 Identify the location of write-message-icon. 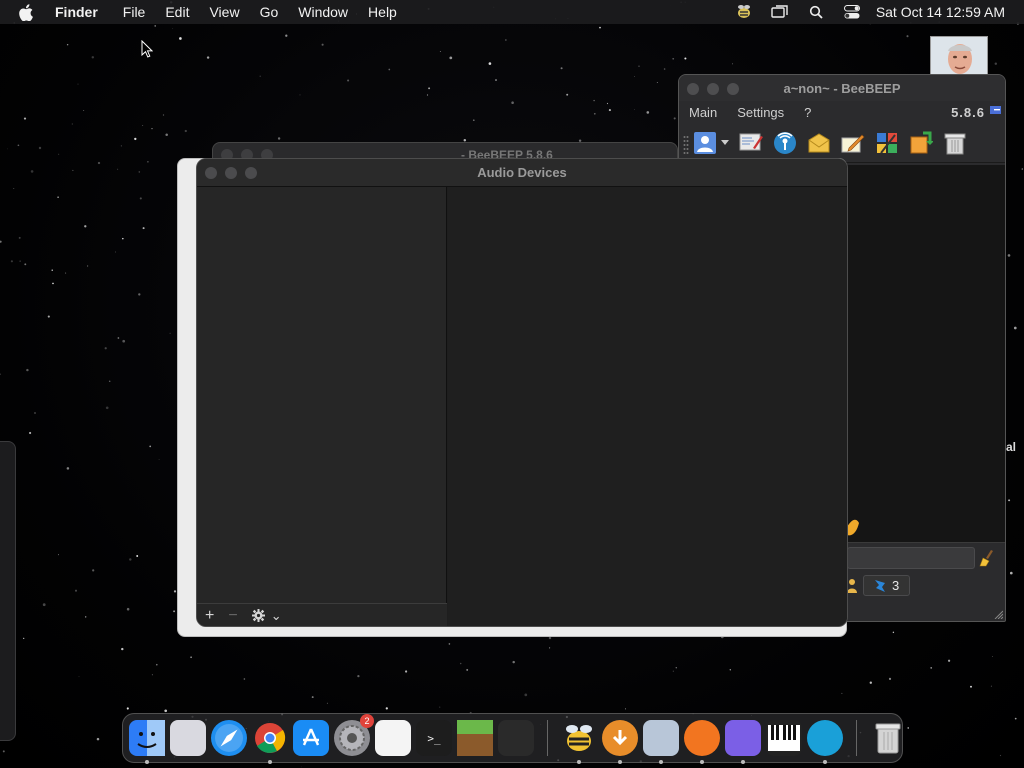
(853, 143).